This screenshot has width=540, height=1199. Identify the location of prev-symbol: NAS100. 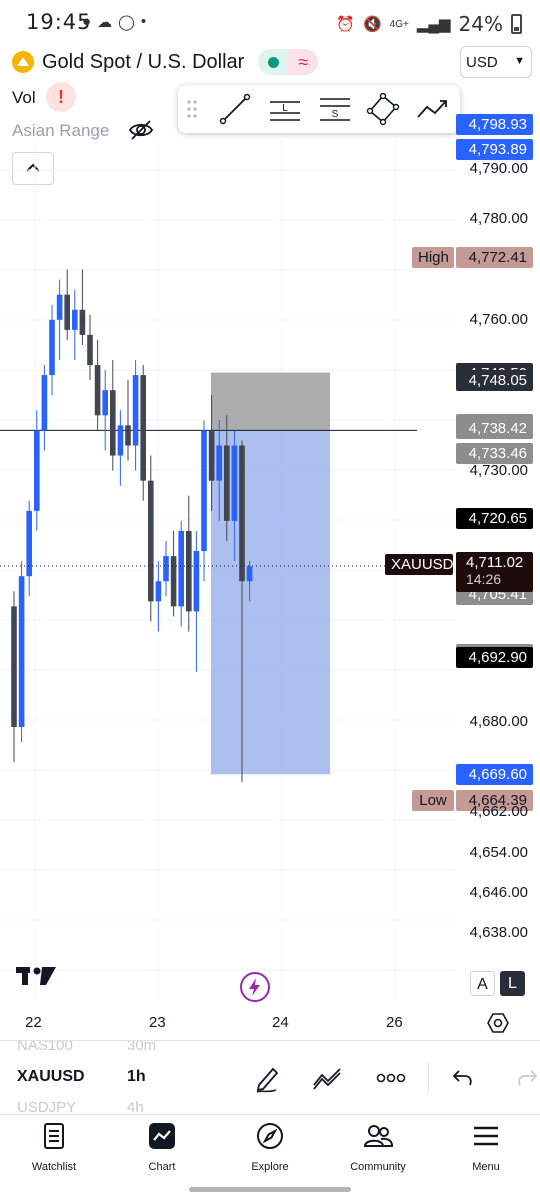
(45, 1047).